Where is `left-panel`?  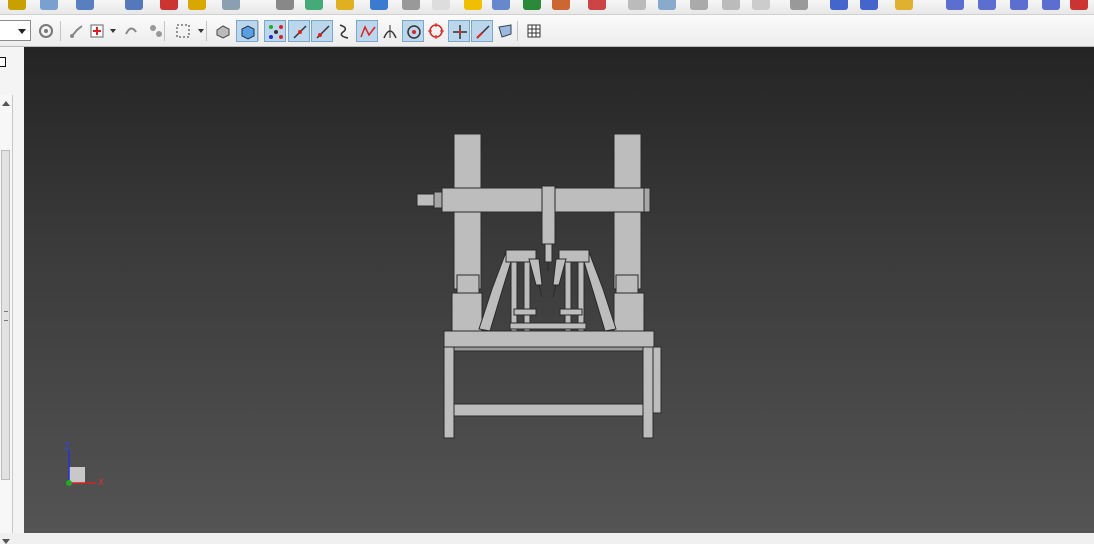 left-panel is located at coordinates (12, 295).